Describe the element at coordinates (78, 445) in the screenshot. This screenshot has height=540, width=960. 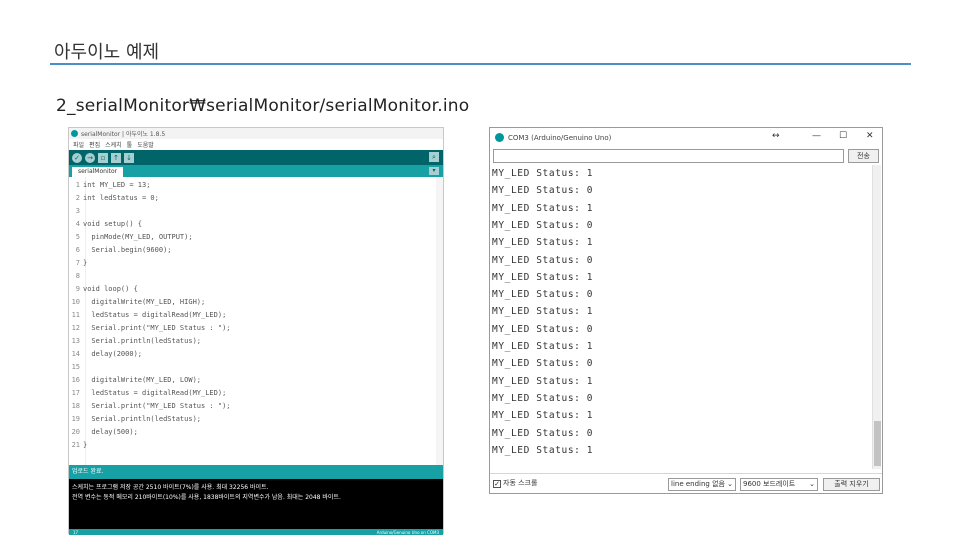
I see `code-line: 21}` at that location.